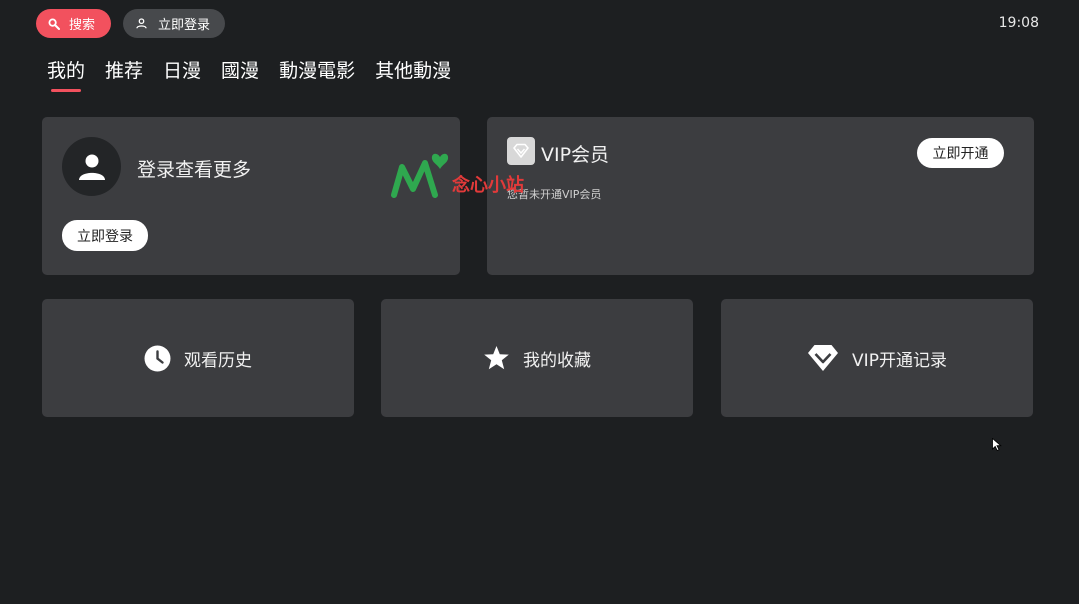 The height and width of the screenshot is (604, 1079). What do you see at coordinates (496, 358) in the screenshot?
I see `star-icon` at bounding box center [496, 358].